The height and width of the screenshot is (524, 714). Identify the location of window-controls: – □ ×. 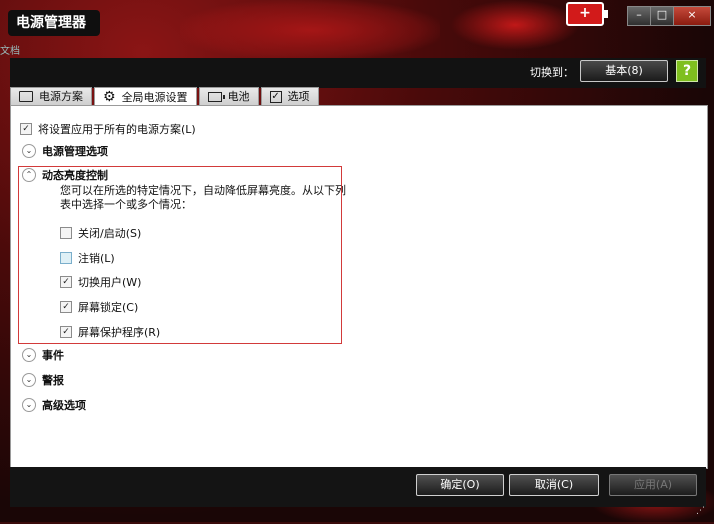
(669, 16).